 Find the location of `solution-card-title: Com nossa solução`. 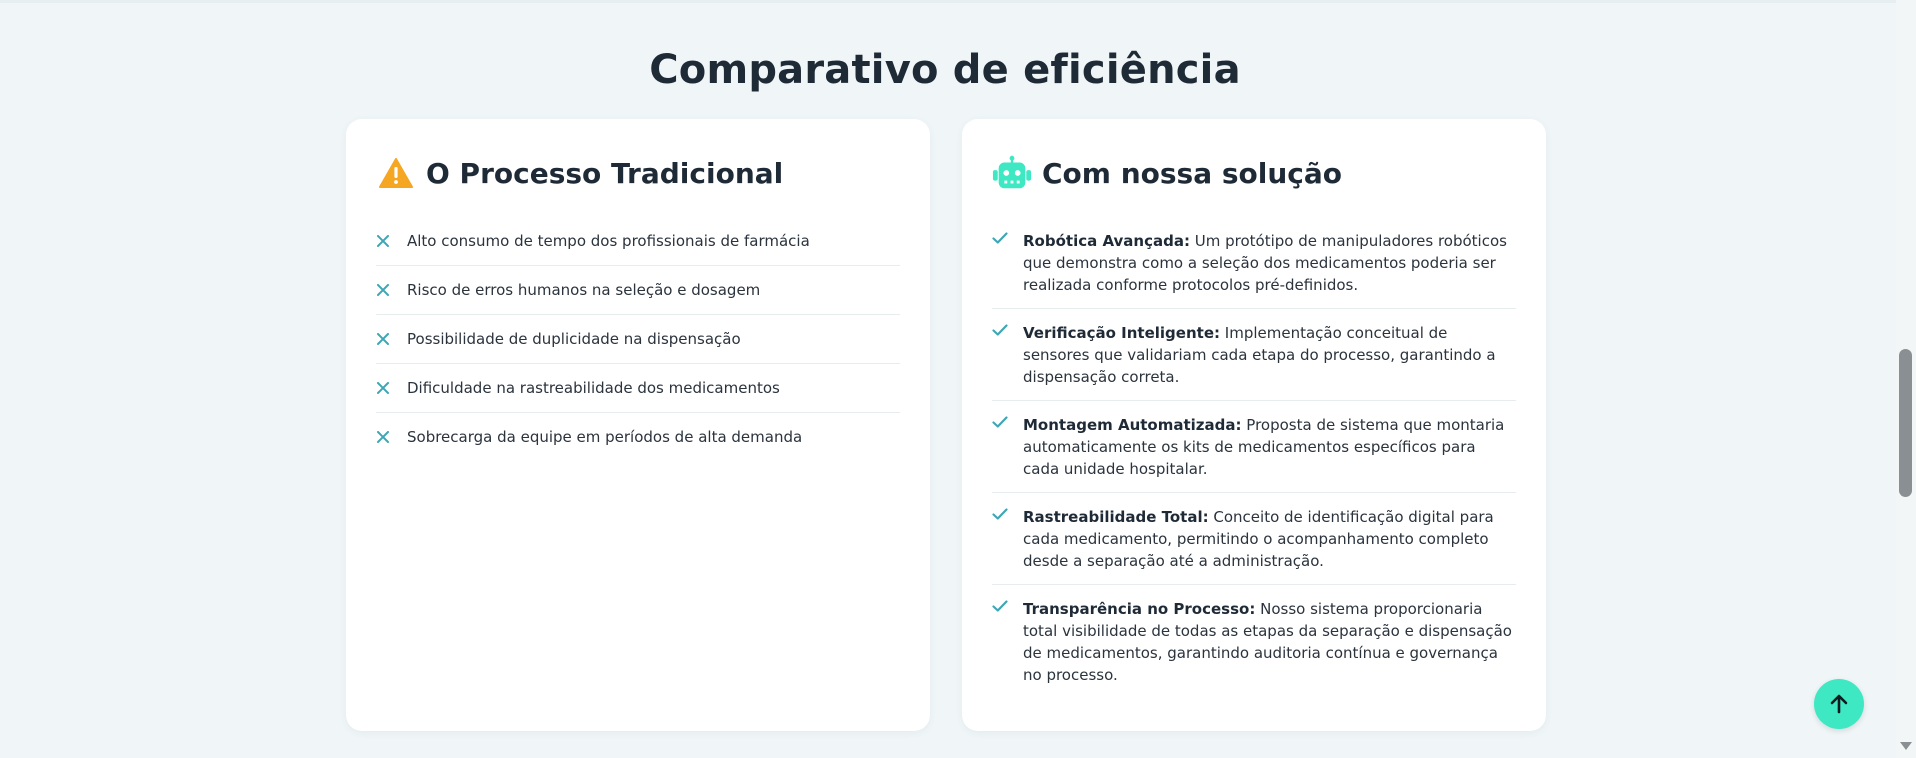

solution-card-title: Com nossa solução is located at coordinates (1192, 173).